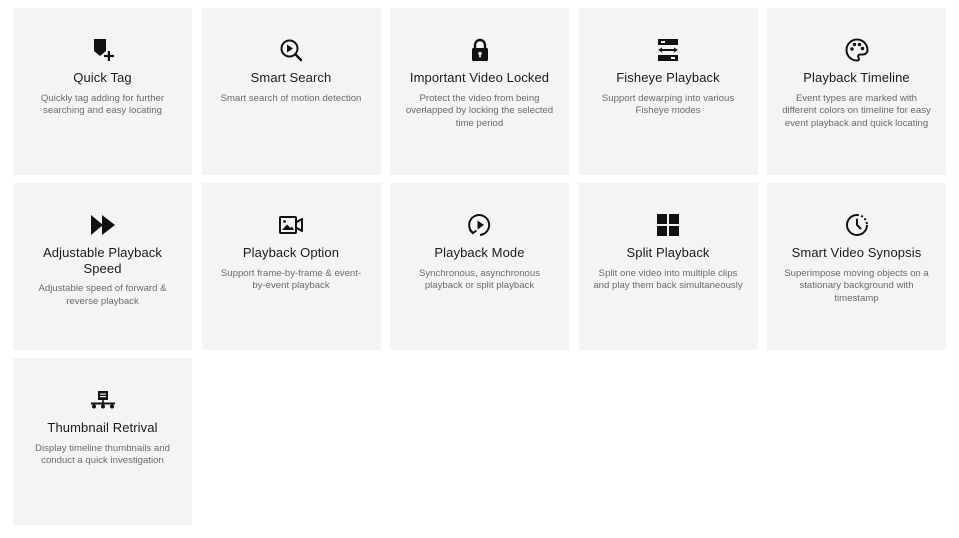  What do you see at coordinates (856, 252) in the screenshot?
I see `feature-title: Smart Video Synopsis` at bounding box center [856, 252].